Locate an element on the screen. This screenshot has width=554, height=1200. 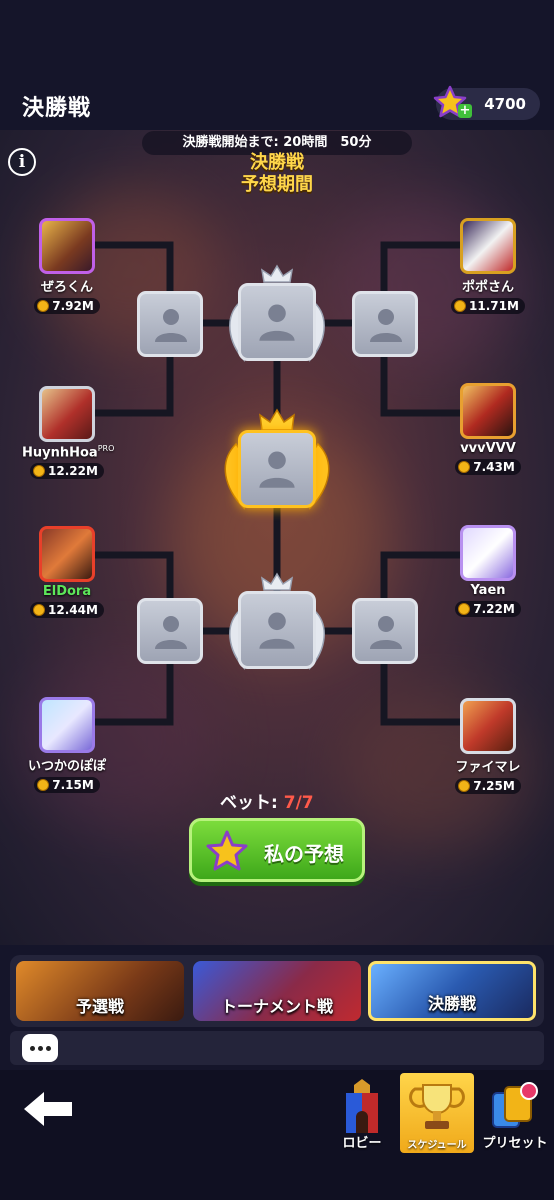
player-score: 7.43M is located at coordinates (488, 467).